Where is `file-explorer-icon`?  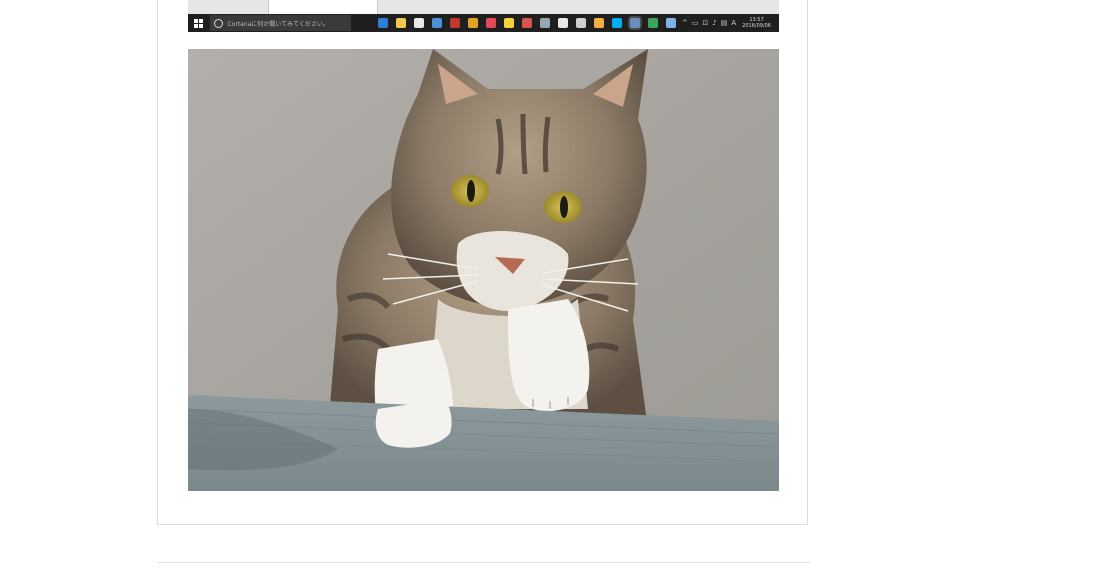 file-explorer-icon is located at coordinates (400, 23).